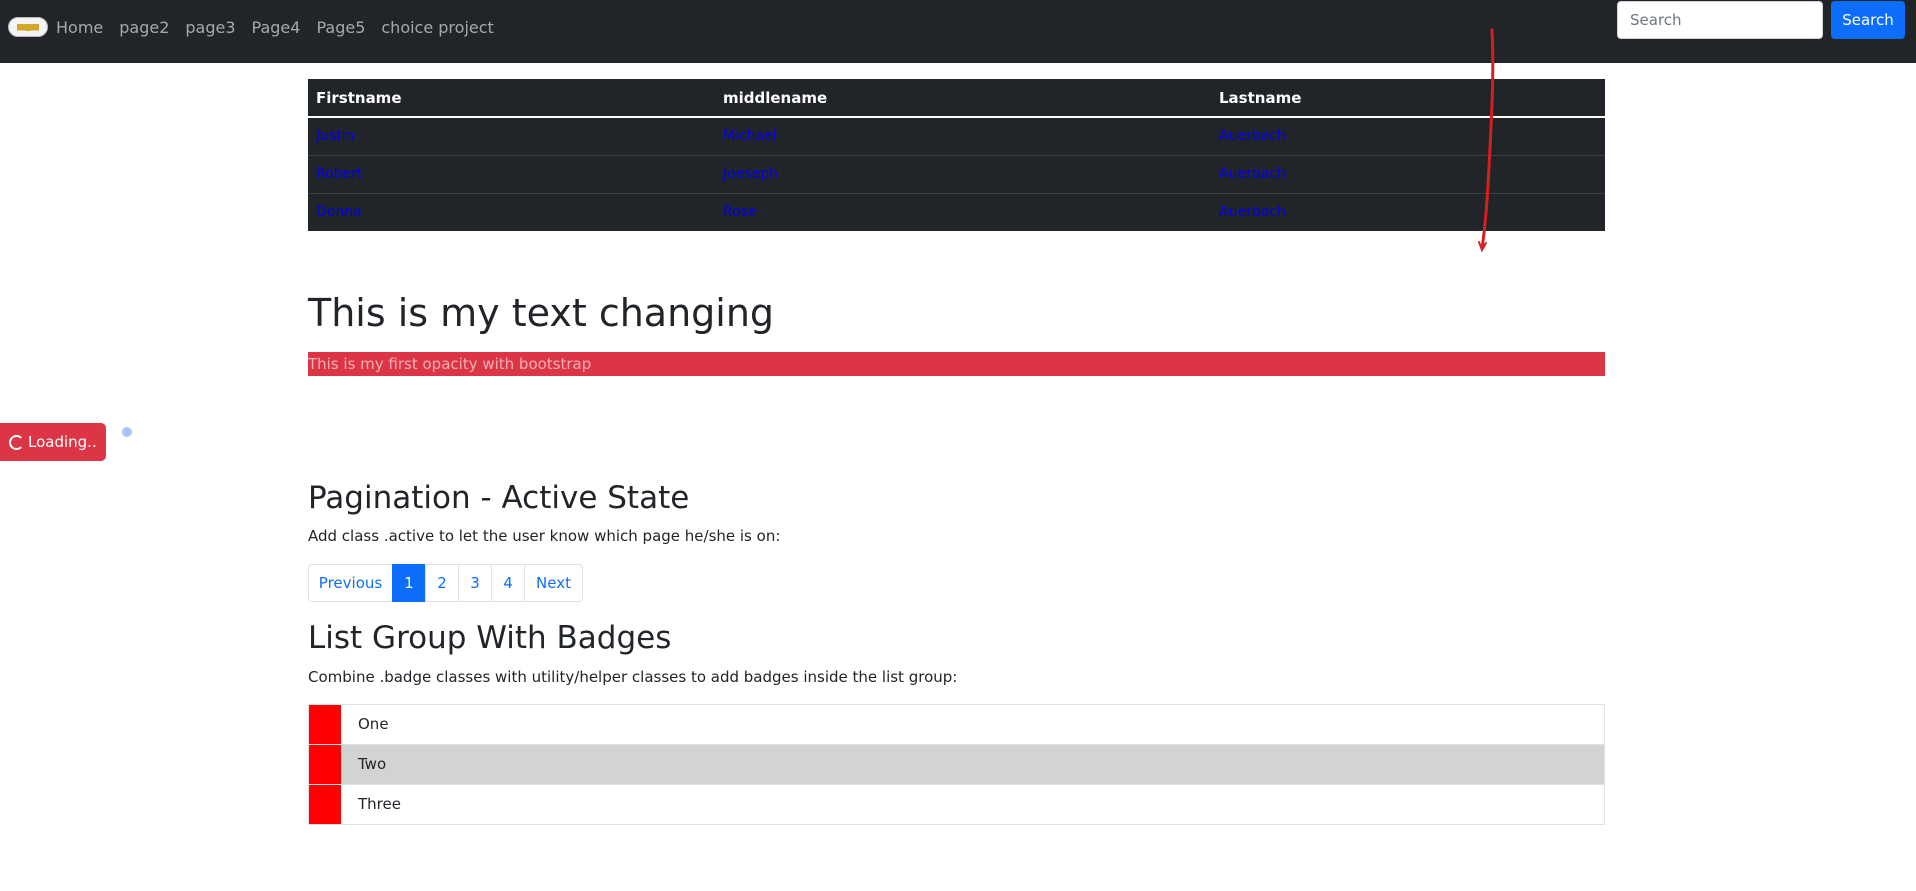 The width and height of the screenshot is (1916, 891). I want to click on nav-link-home: Home, so click(79, 28).